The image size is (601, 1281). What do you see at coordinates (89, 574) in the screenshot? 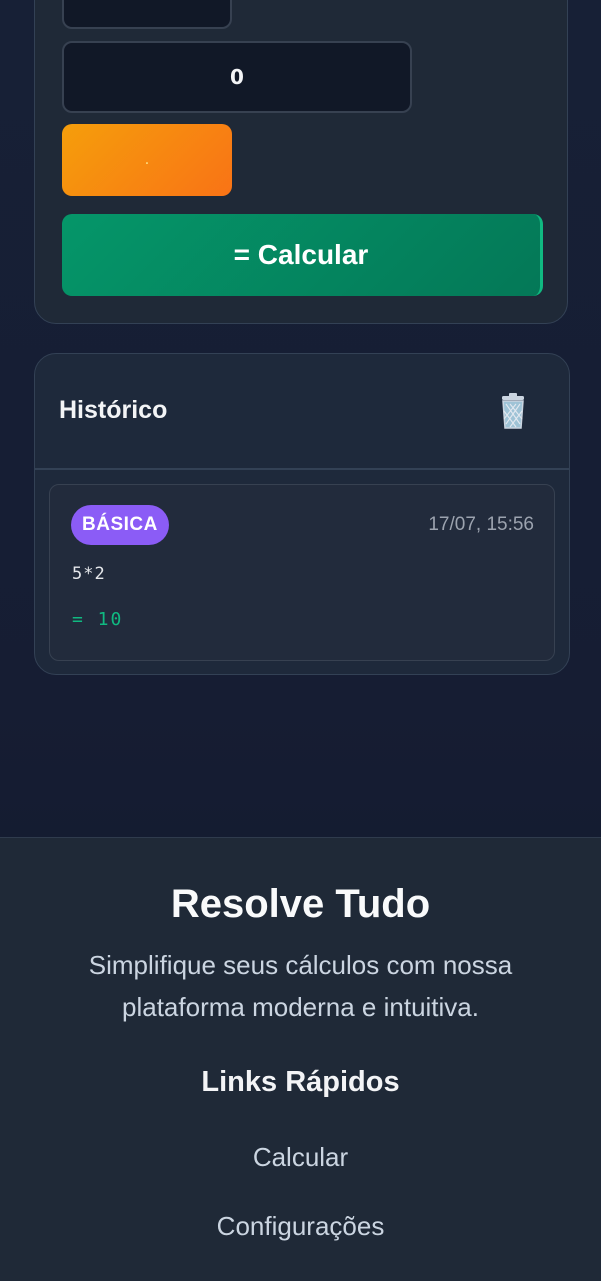
I see `history-expression: 5*2` at bounding box center [89, 574].